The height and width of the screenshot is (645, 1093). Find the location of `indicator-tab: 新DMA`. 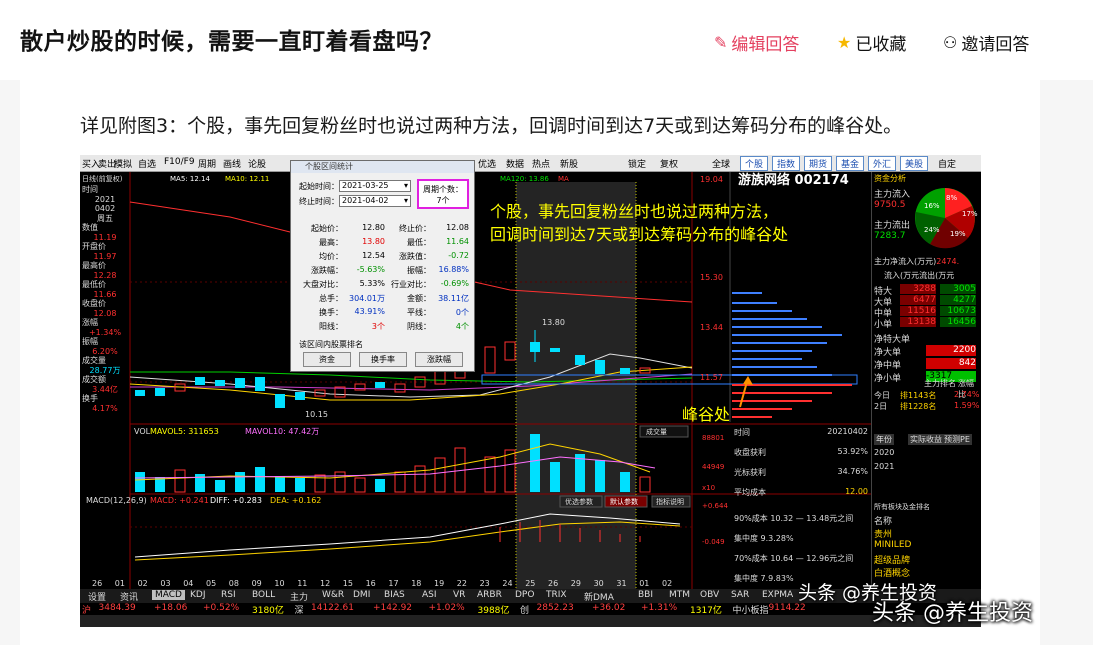

indicator-tab: 新DMA is located at coordinates (599, 596).